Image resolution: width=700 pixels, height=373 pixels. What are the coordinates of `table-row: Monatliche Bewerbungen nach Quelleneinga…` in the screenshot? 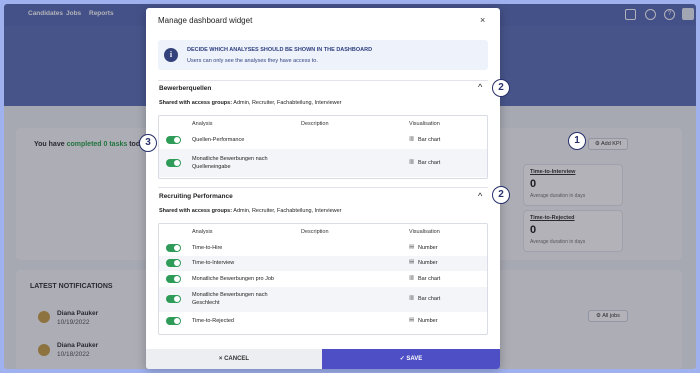 It's located at (323, 163).